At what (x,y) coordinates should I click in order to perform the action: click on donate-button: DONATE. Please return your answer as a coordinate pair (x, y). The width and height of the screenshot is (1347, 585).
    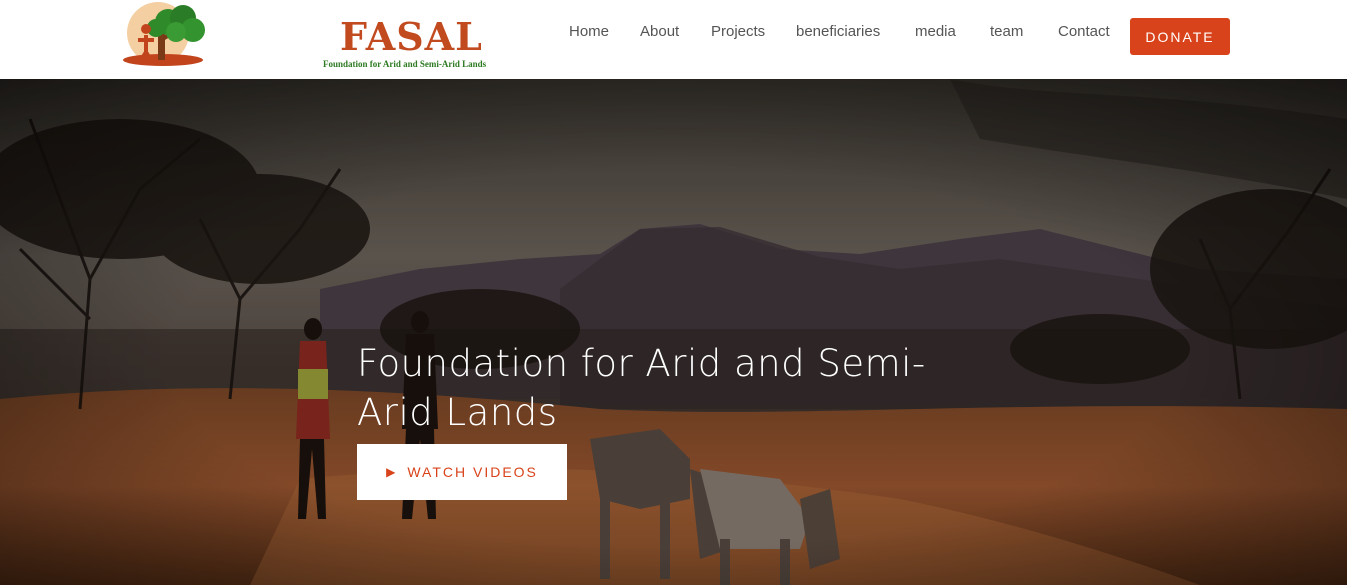
    Looking at the image, I should click on (1180, 36).